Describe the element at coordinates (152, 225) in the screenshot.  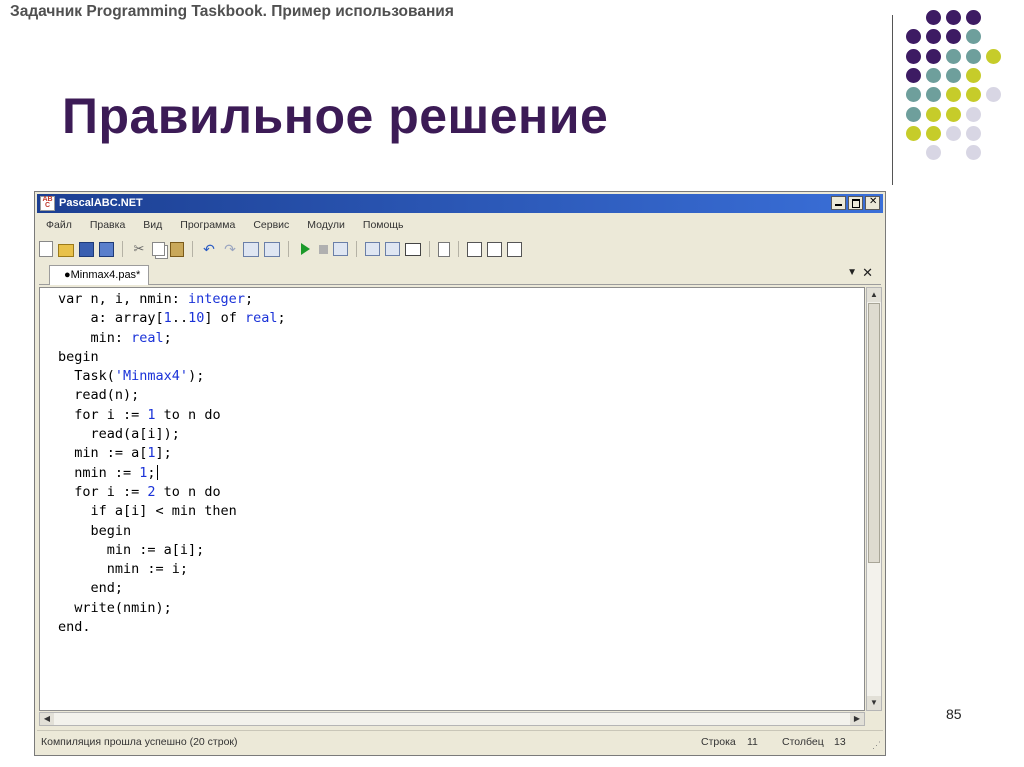
I see `menu-view: Вид` at that location.